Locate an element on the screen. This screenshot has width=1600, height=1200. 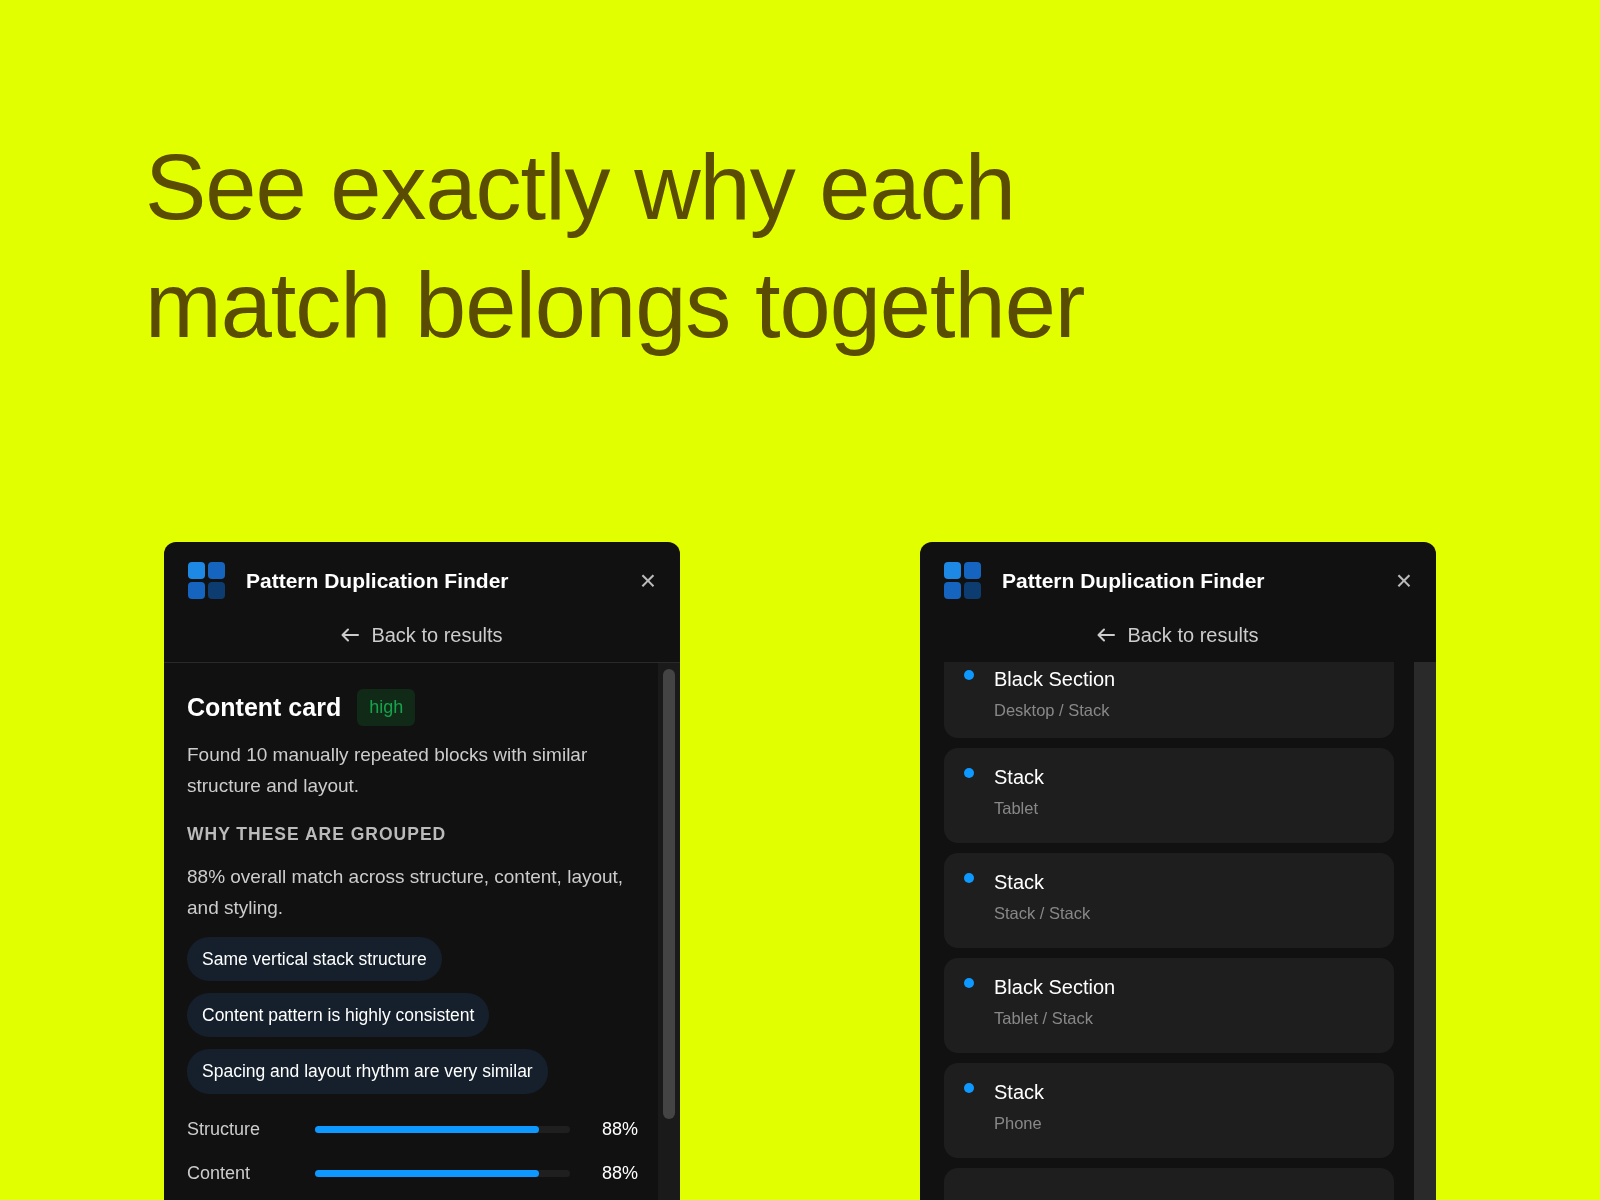
metric-label: Content is located at coordinates (219, 1173).